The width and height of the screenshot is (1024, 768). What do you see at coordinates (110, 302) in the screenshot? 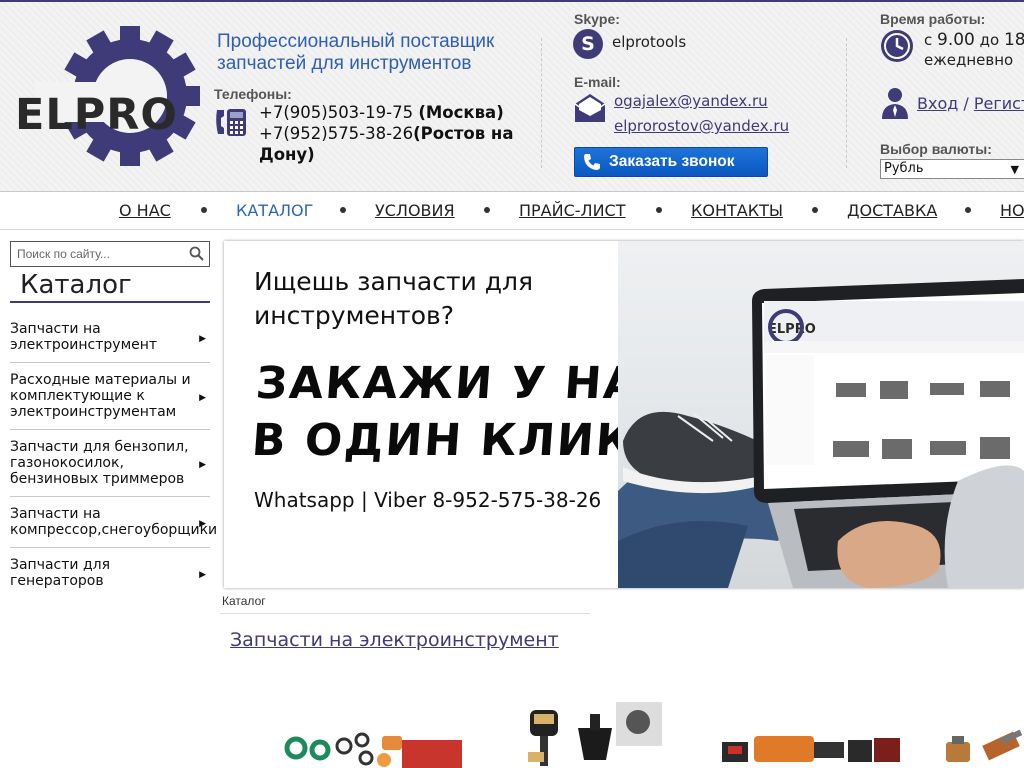
I see `catalog-title-underline` at bounding box center [110, 302].